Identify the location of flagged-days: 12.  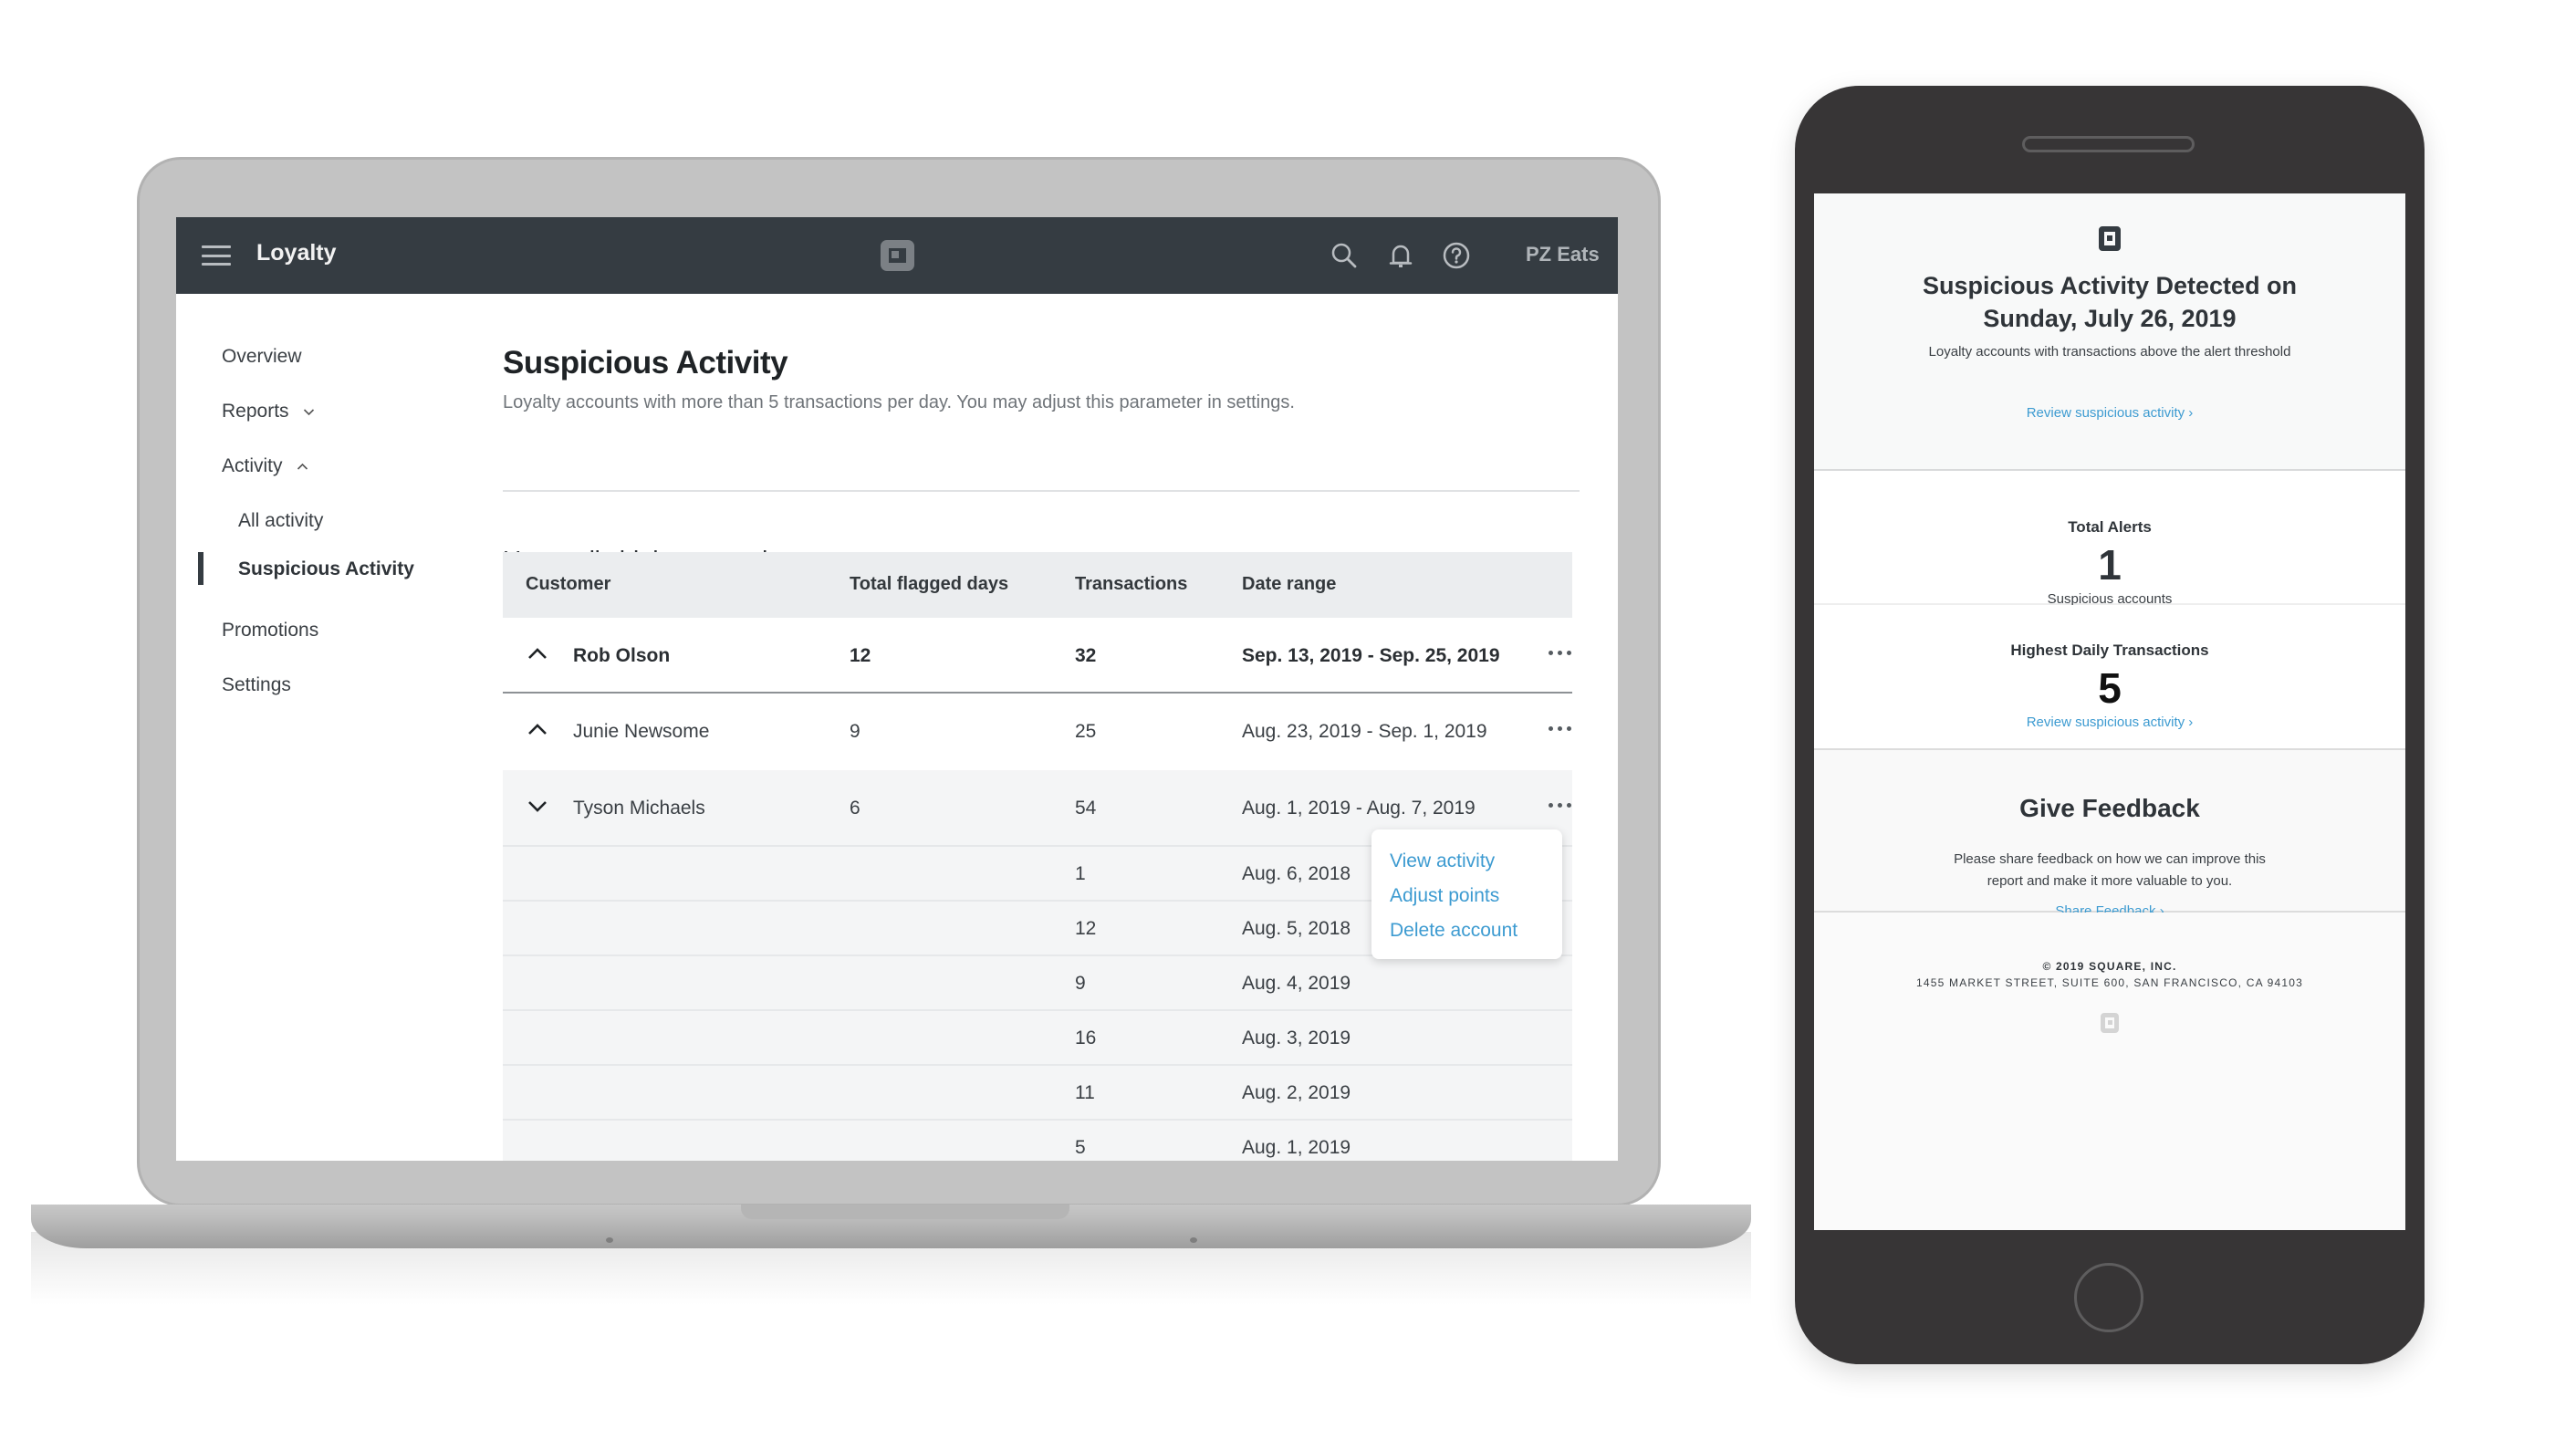
(860, 655).